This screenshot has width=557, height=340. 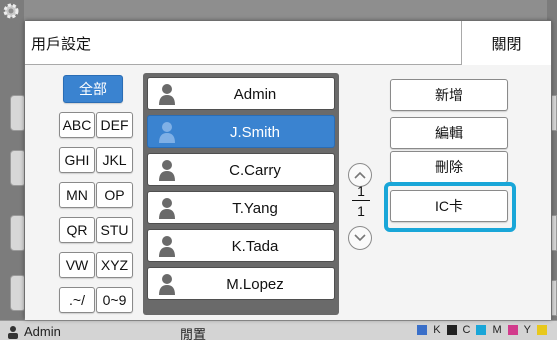 I want to click on filter-mn-button: MN, so click(x=77, y=195).